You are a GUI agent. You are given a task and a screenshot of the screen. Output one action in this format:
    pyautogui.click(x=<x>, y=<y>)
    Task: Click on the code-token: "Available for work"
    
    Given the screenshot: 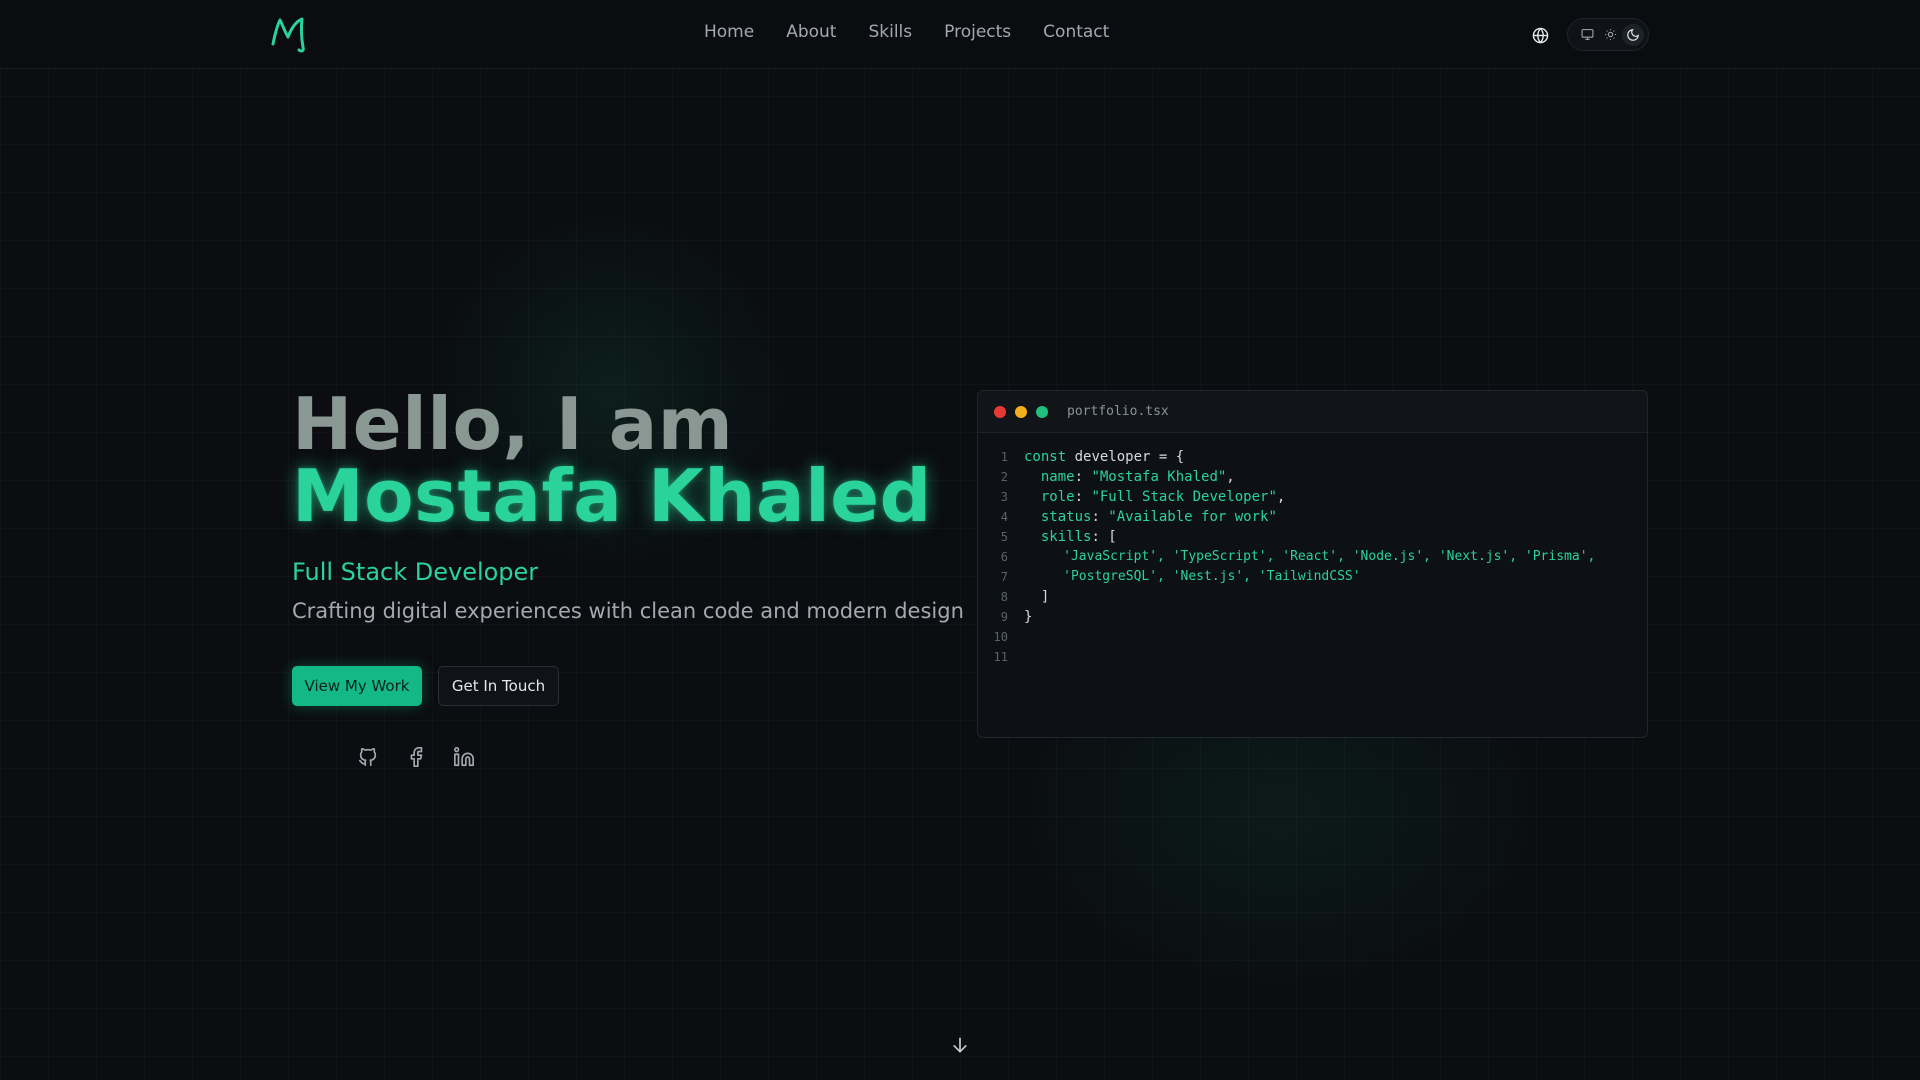 What is the action you would take?
    pyautogui.click(x=1192, y=517)
    